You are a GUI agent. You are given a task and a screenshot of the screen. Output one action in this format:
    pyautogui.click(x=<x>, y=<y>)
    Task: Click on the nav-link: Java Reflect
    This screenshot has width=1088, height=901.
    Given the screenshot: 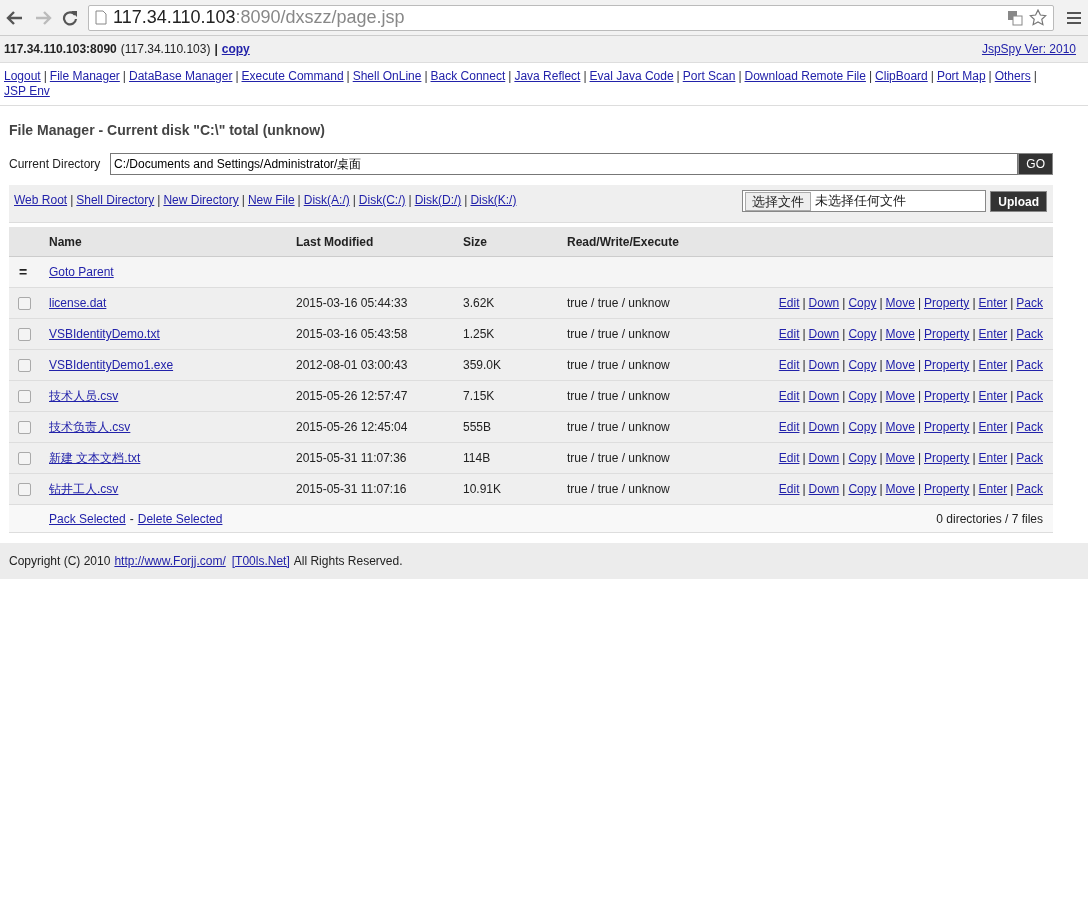 What is the action you would take?
    pyautogui.click(x=547, y=76)
    